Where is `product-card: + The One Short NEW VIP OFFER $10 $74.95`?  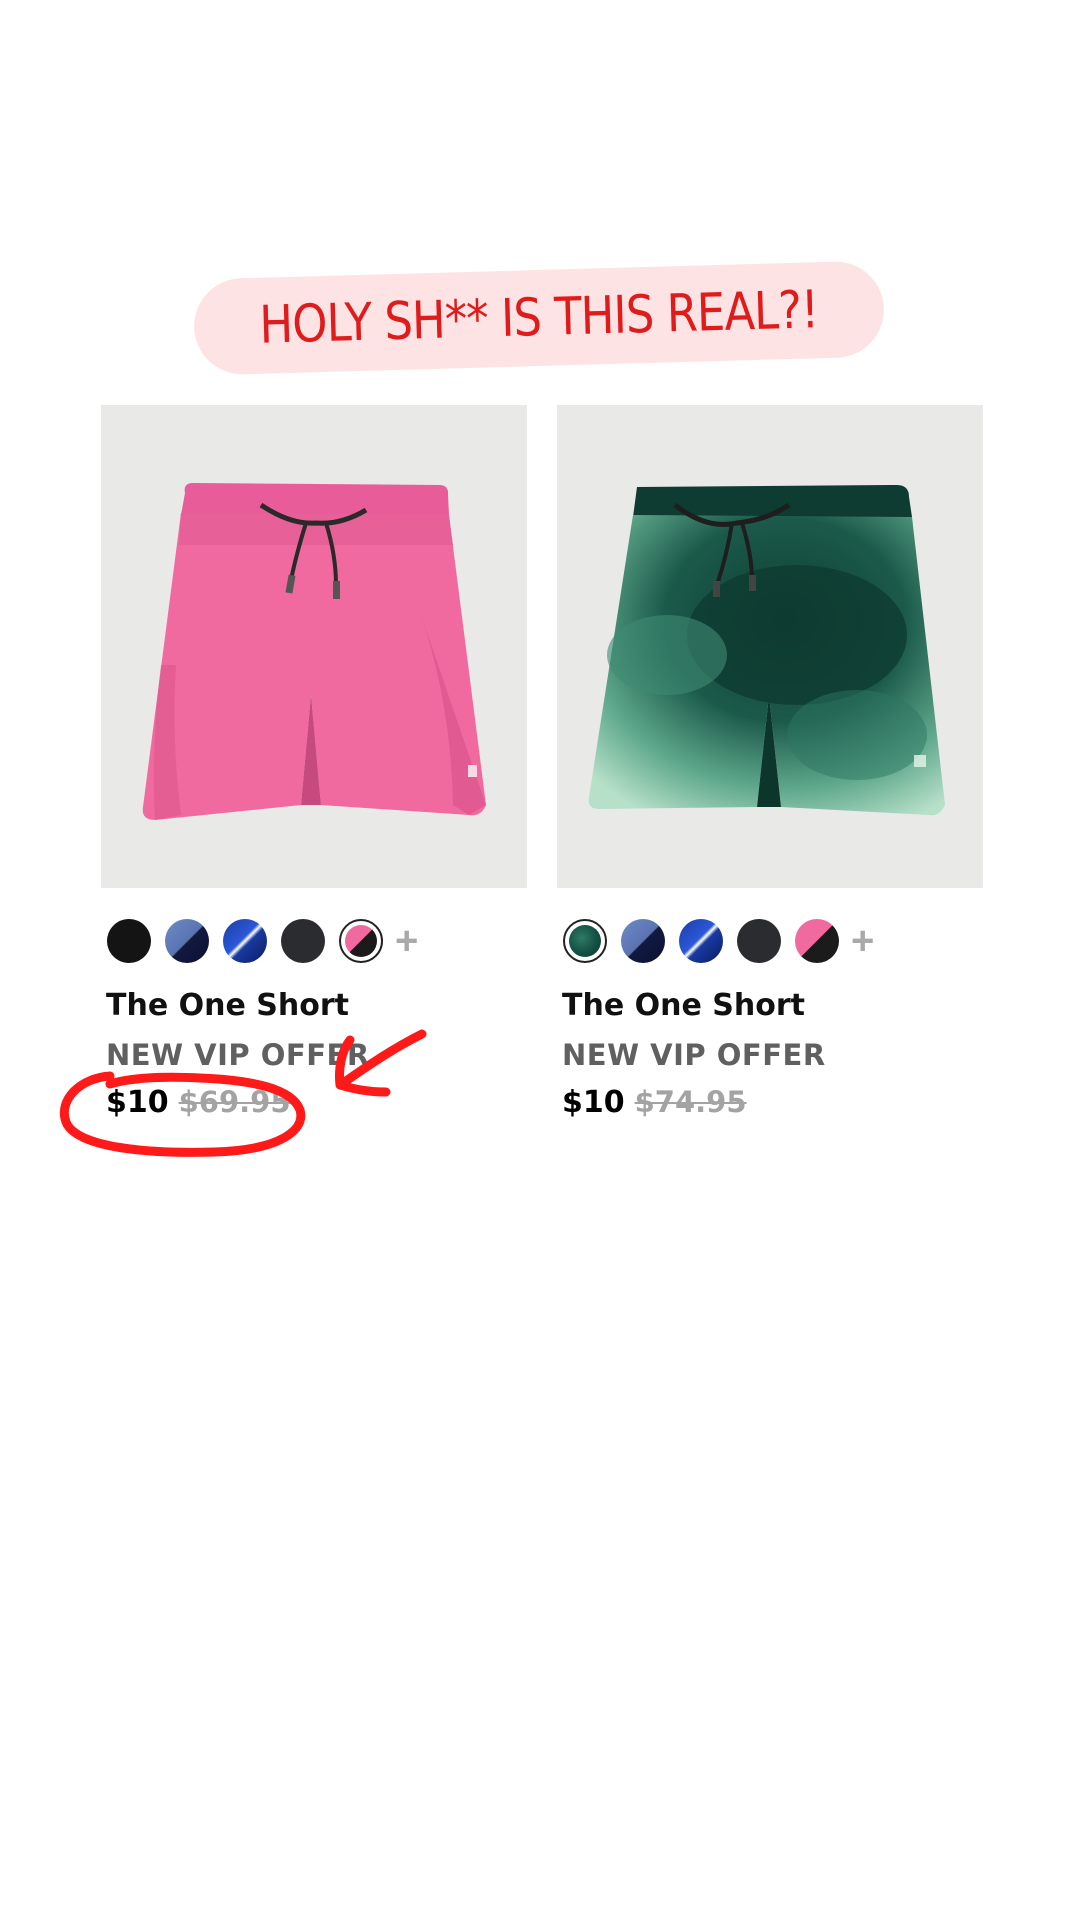
product-card: + The One Short NEW VIP OFFER $10 $74.95 is located at coordinates (770, 762).